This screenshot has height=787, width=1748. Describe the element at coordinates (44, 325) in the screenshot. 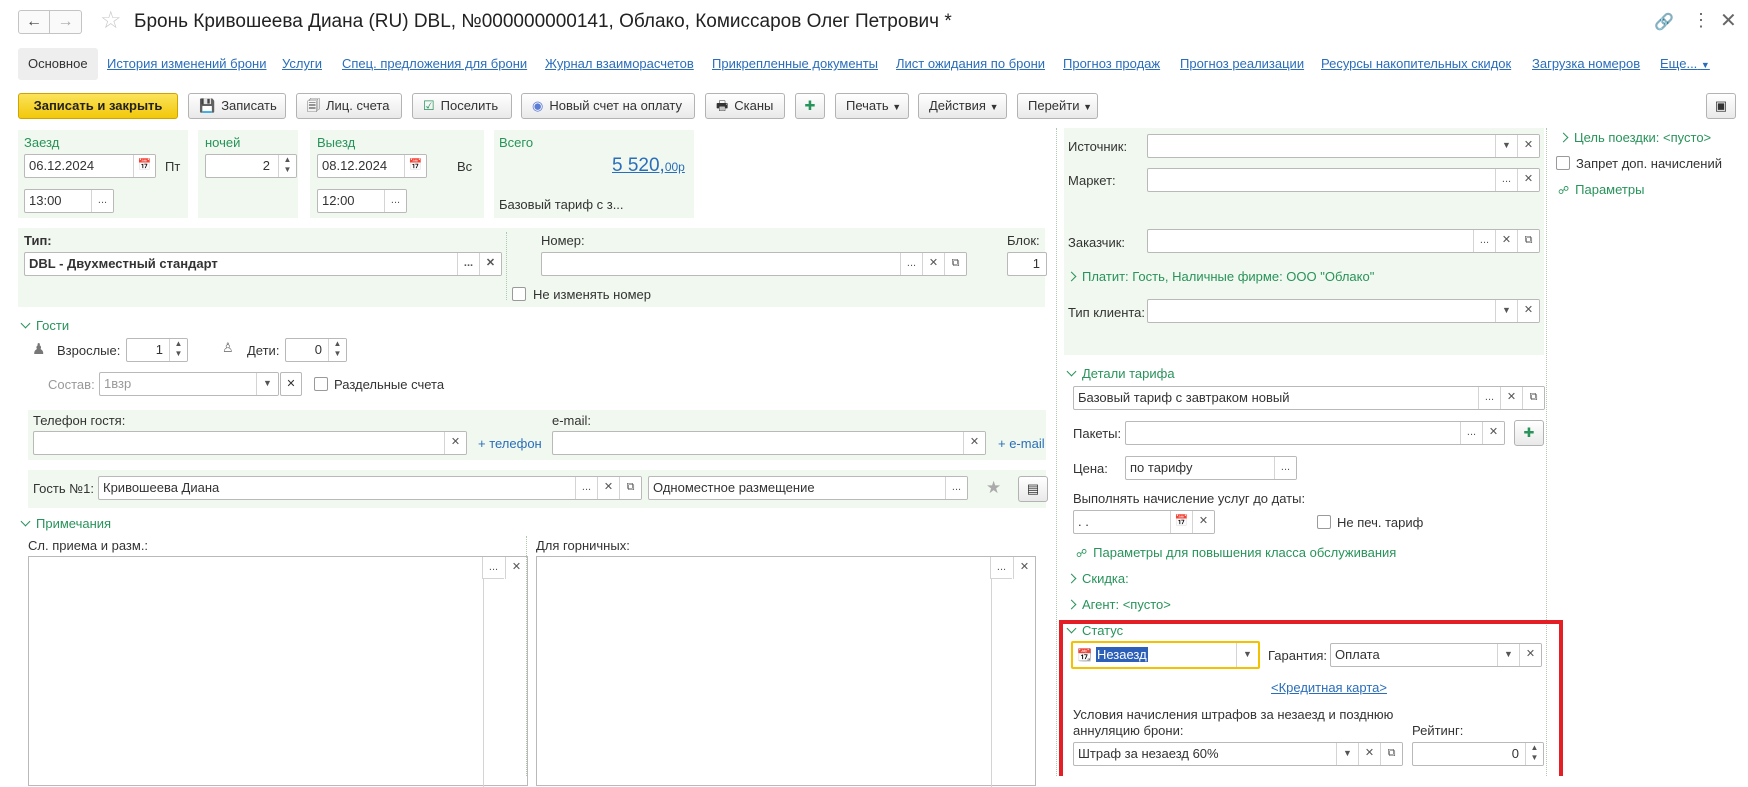

I see `guests-section-toggle: Гости` at that location.